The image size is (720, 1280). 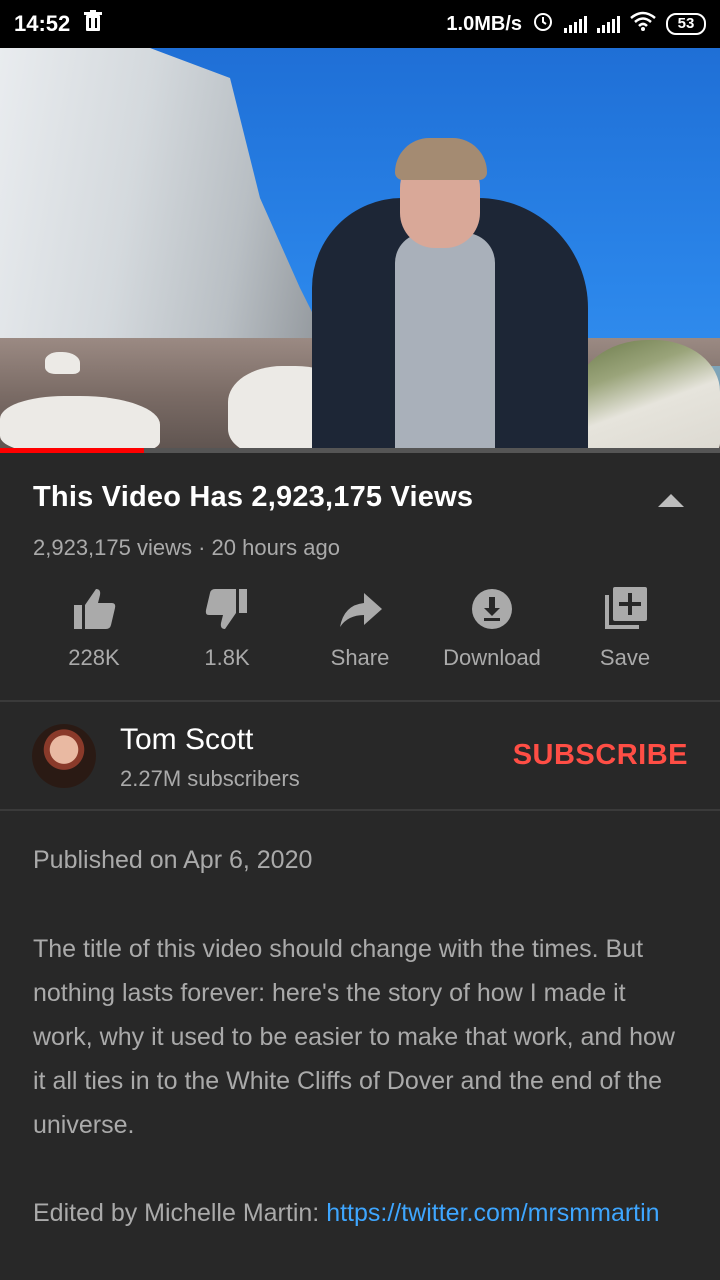 I want to click on share-icon, so click(x=361, y=610).